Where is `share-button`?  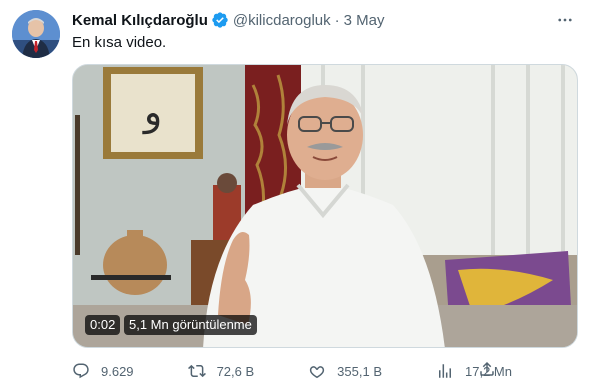 share-button is located at coordinates (487, 371).